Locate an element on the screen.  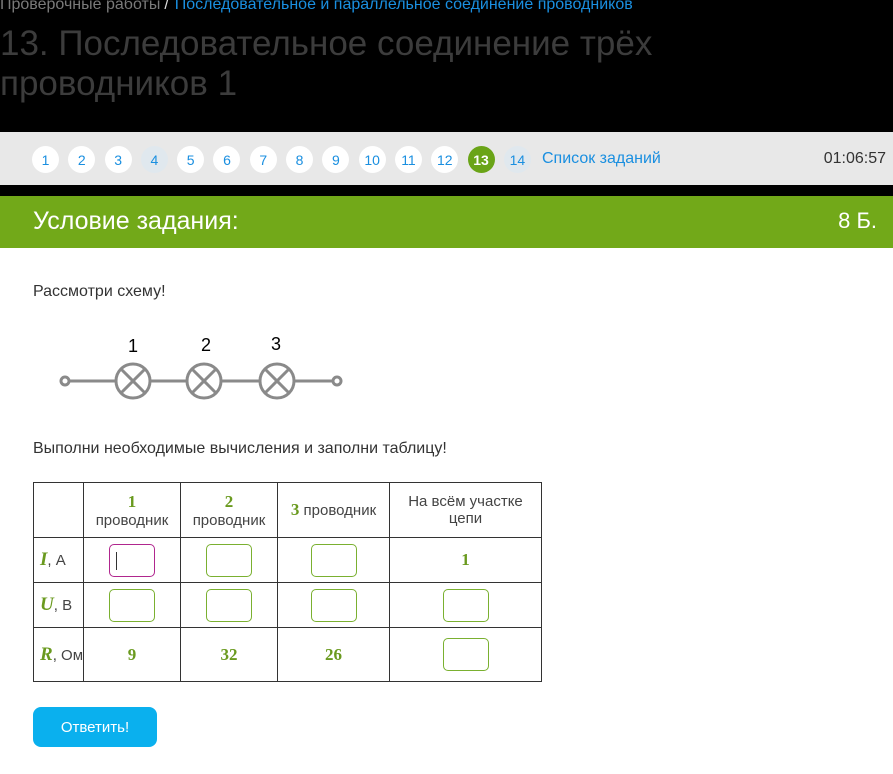
input-U2 is located at coordinates (229, 605).